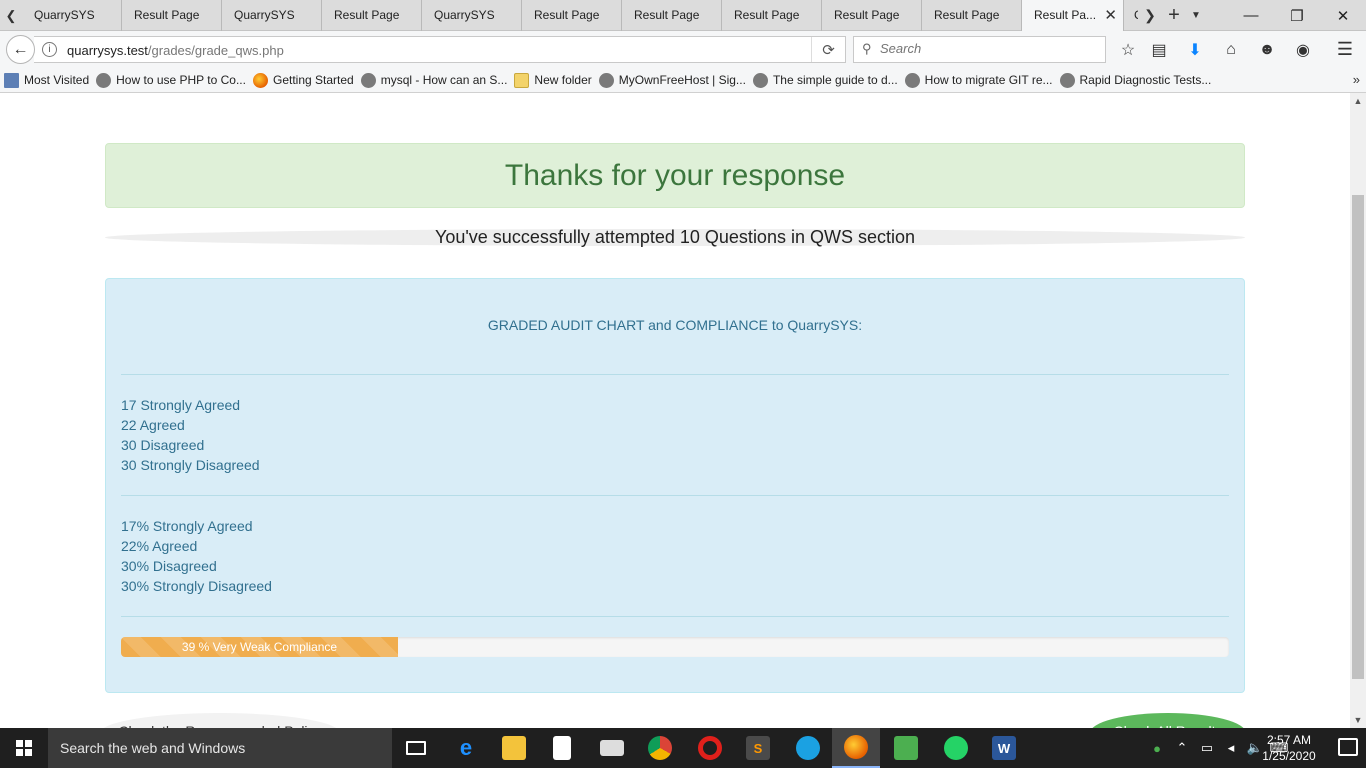 The width and height of the screenshot is (1366, 768). Describe the element at coordinates (1174, 15) in the screenshot. I see `new-tab-button: +` at that location.